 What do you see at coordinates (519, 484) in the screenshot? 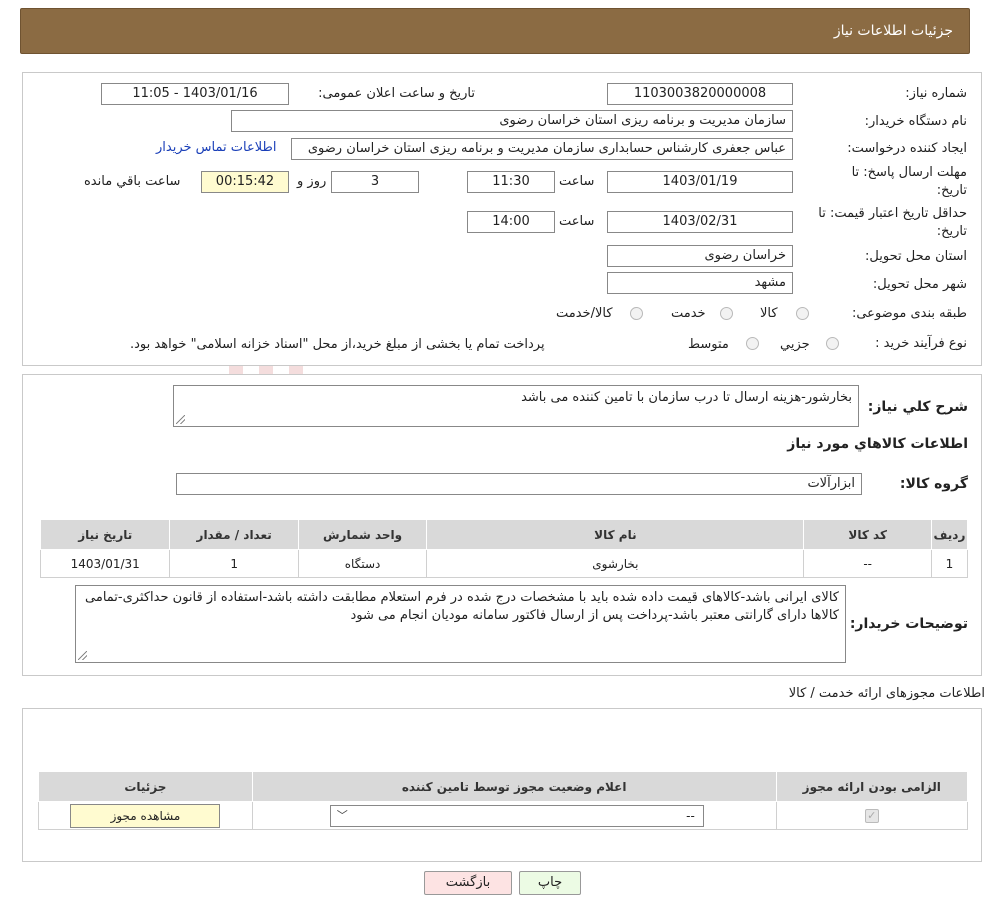
I see `goods-group-field: ابزارآلات` at bounding box center [519, 484].